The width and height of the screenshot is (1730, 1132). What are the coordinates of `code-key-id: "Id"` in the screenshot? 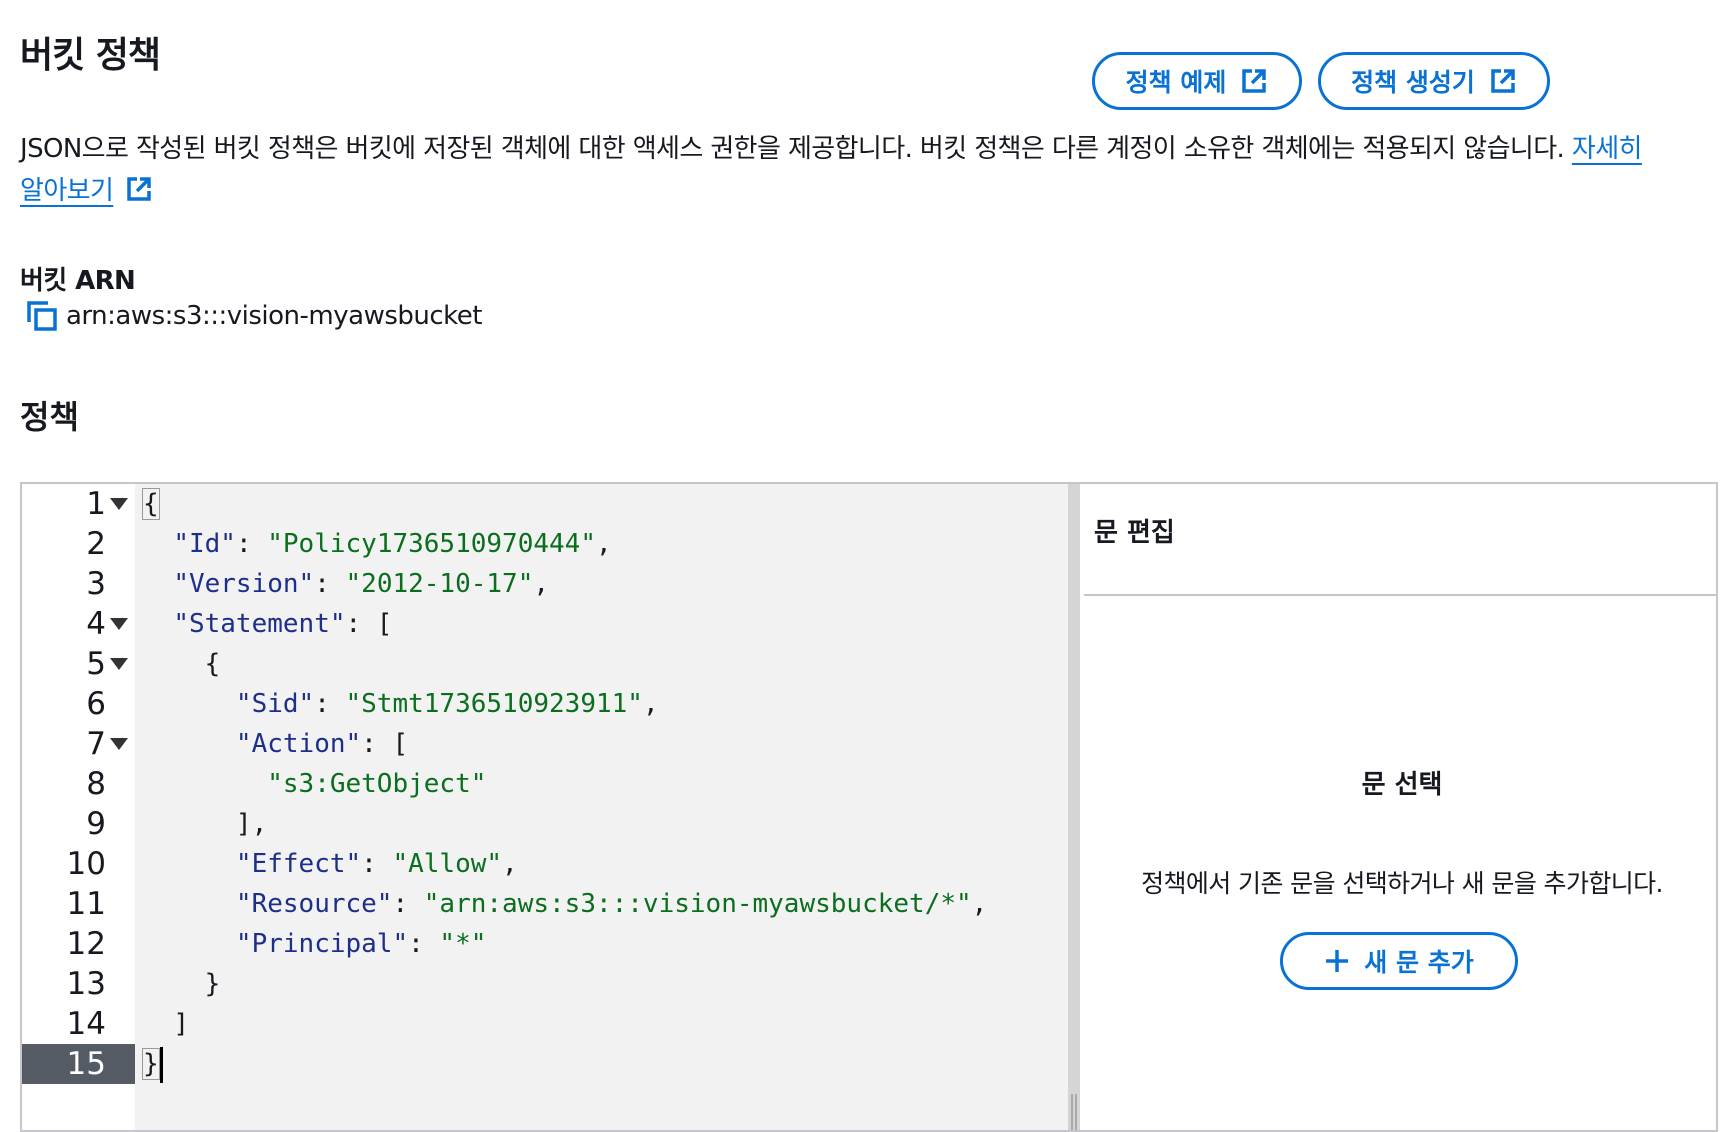 It's located at (204, 544).